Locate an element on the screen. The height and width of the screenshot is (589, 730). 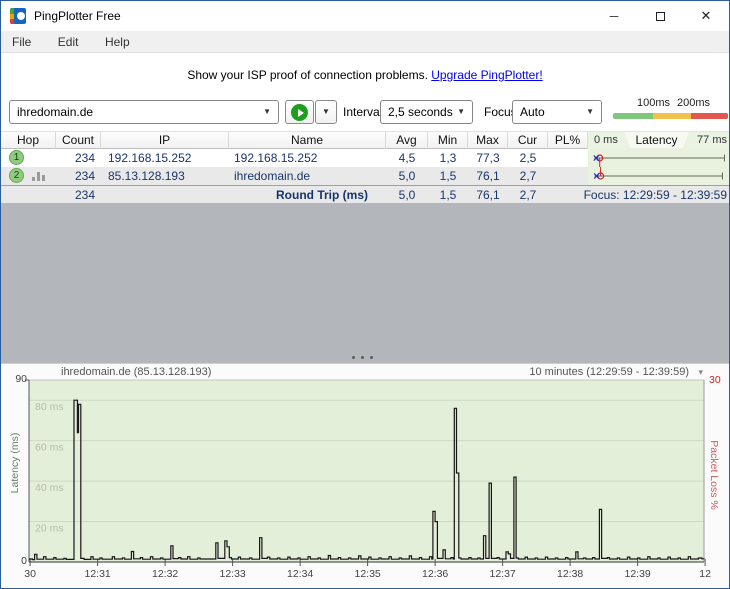
svg-text: 12:33 is located at coordinates (232, 574).